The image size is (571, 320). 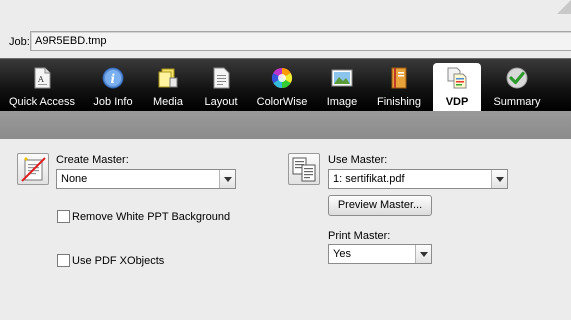 I want to click on tab-layout: Layout, so click(x=221, y=85).